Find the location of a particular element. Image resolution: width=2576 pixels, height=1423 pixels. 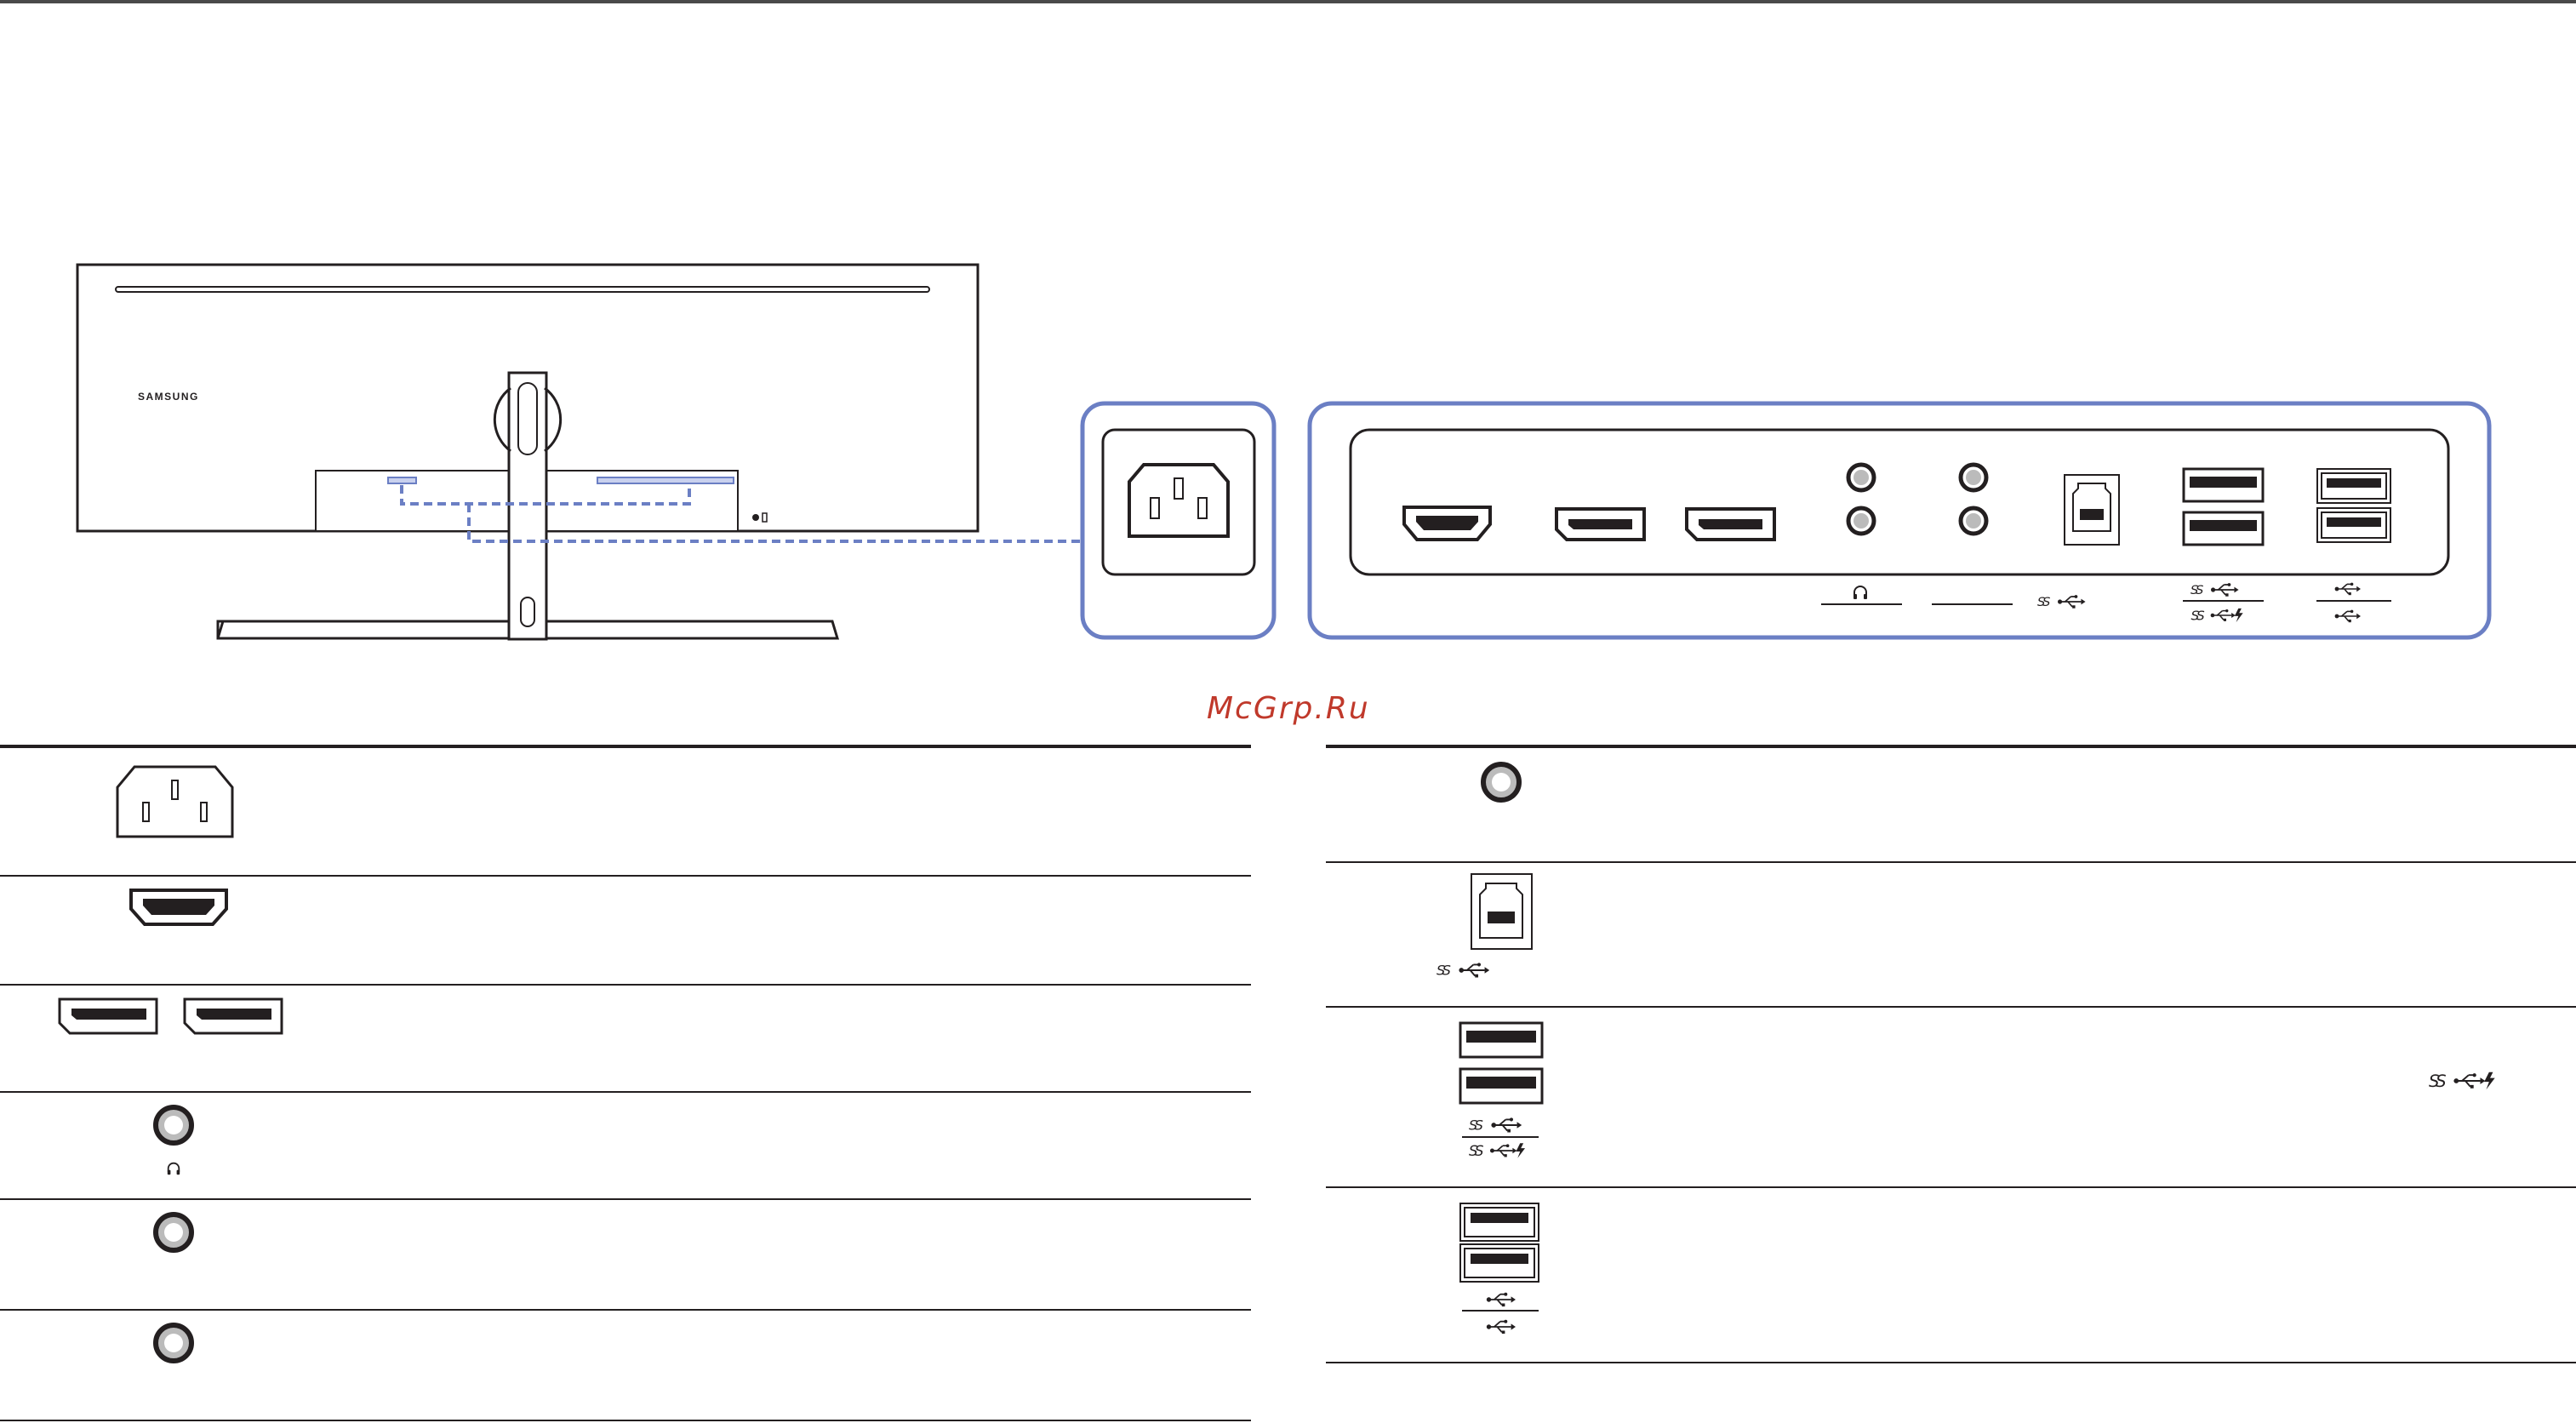

samsung-logo: SAMSUNG is located at coordinates (168, 397).